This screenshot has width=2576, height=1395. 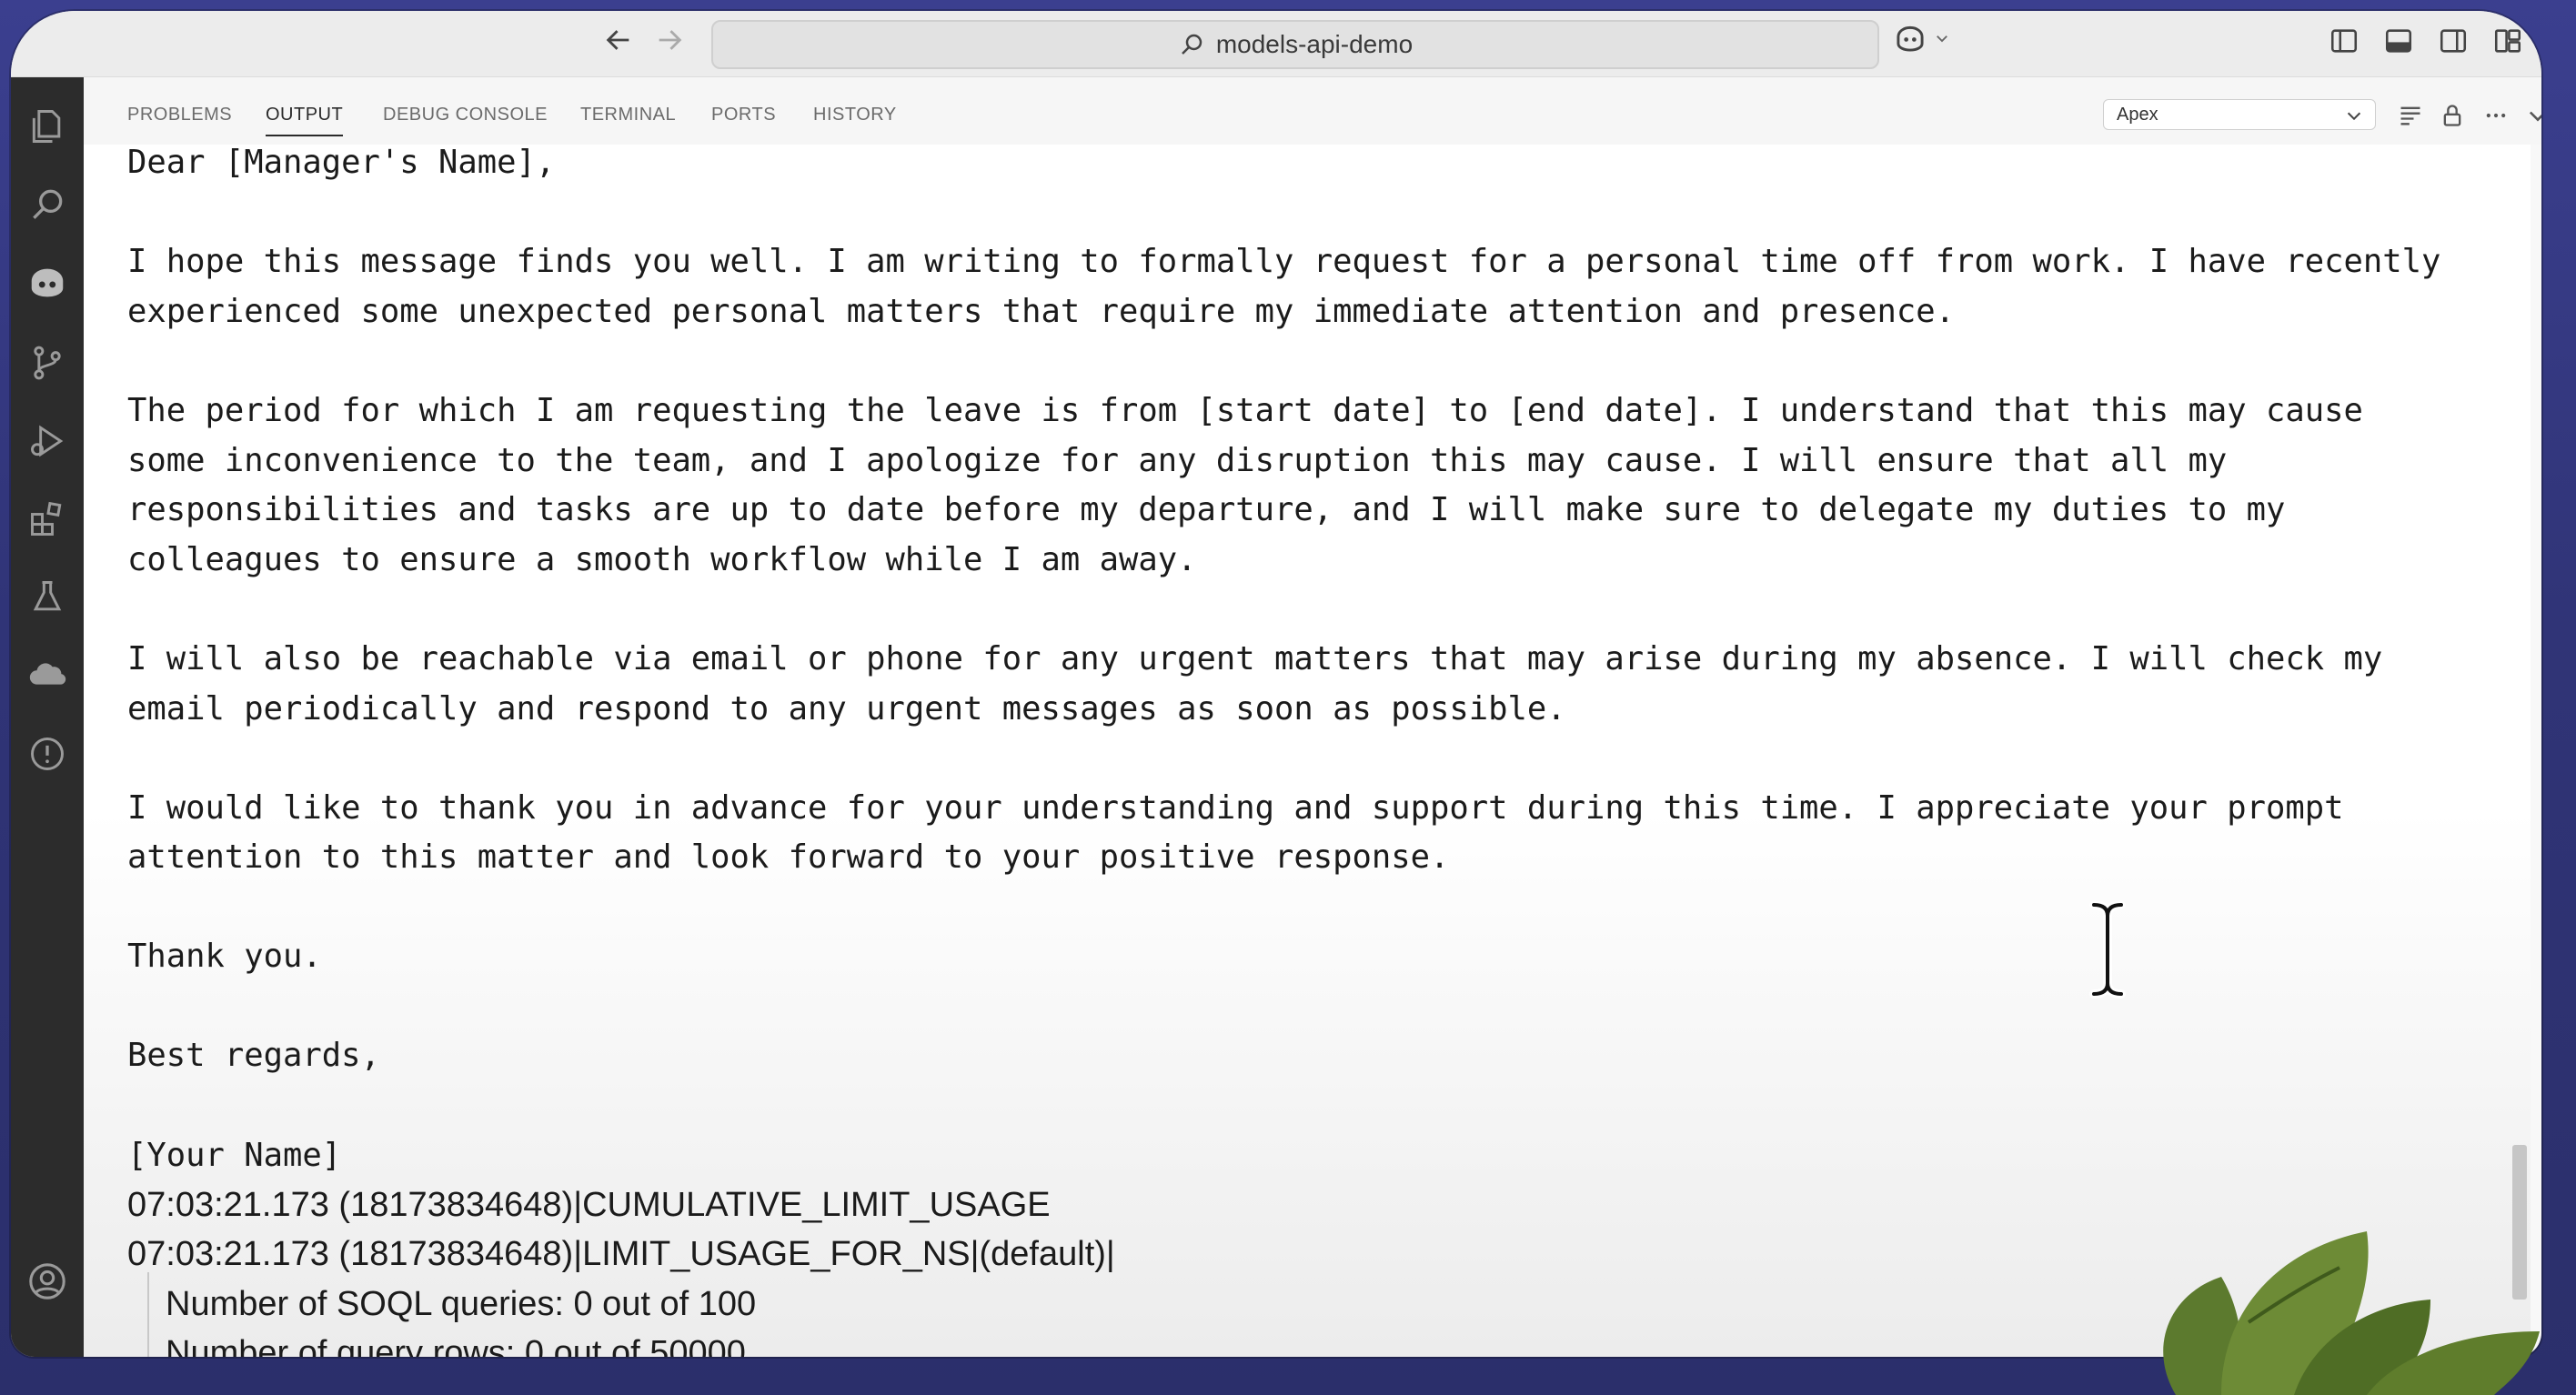 What do you see at coordinates (2453, 40) in the screenshot?
I see `toggle-secondary-sidebar-icon` at bounding box center [2453, 40].